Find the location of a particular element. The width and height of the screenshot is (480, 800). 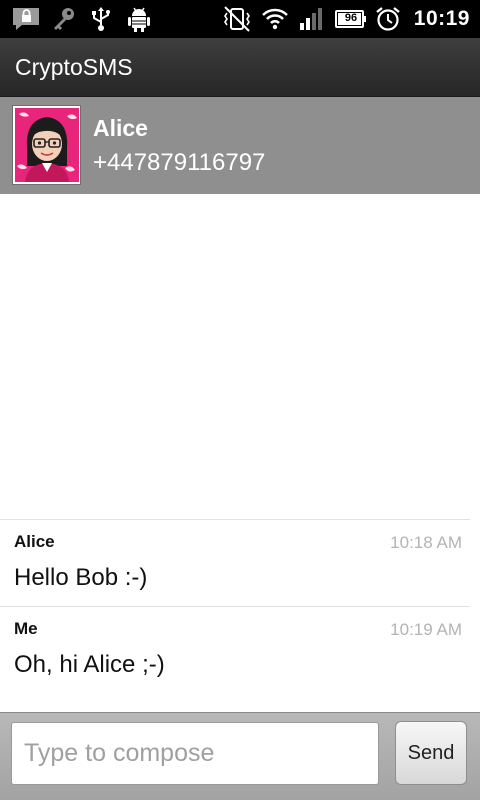

message-timestamp: 10:18 AM is located at coordinates (426, 542).